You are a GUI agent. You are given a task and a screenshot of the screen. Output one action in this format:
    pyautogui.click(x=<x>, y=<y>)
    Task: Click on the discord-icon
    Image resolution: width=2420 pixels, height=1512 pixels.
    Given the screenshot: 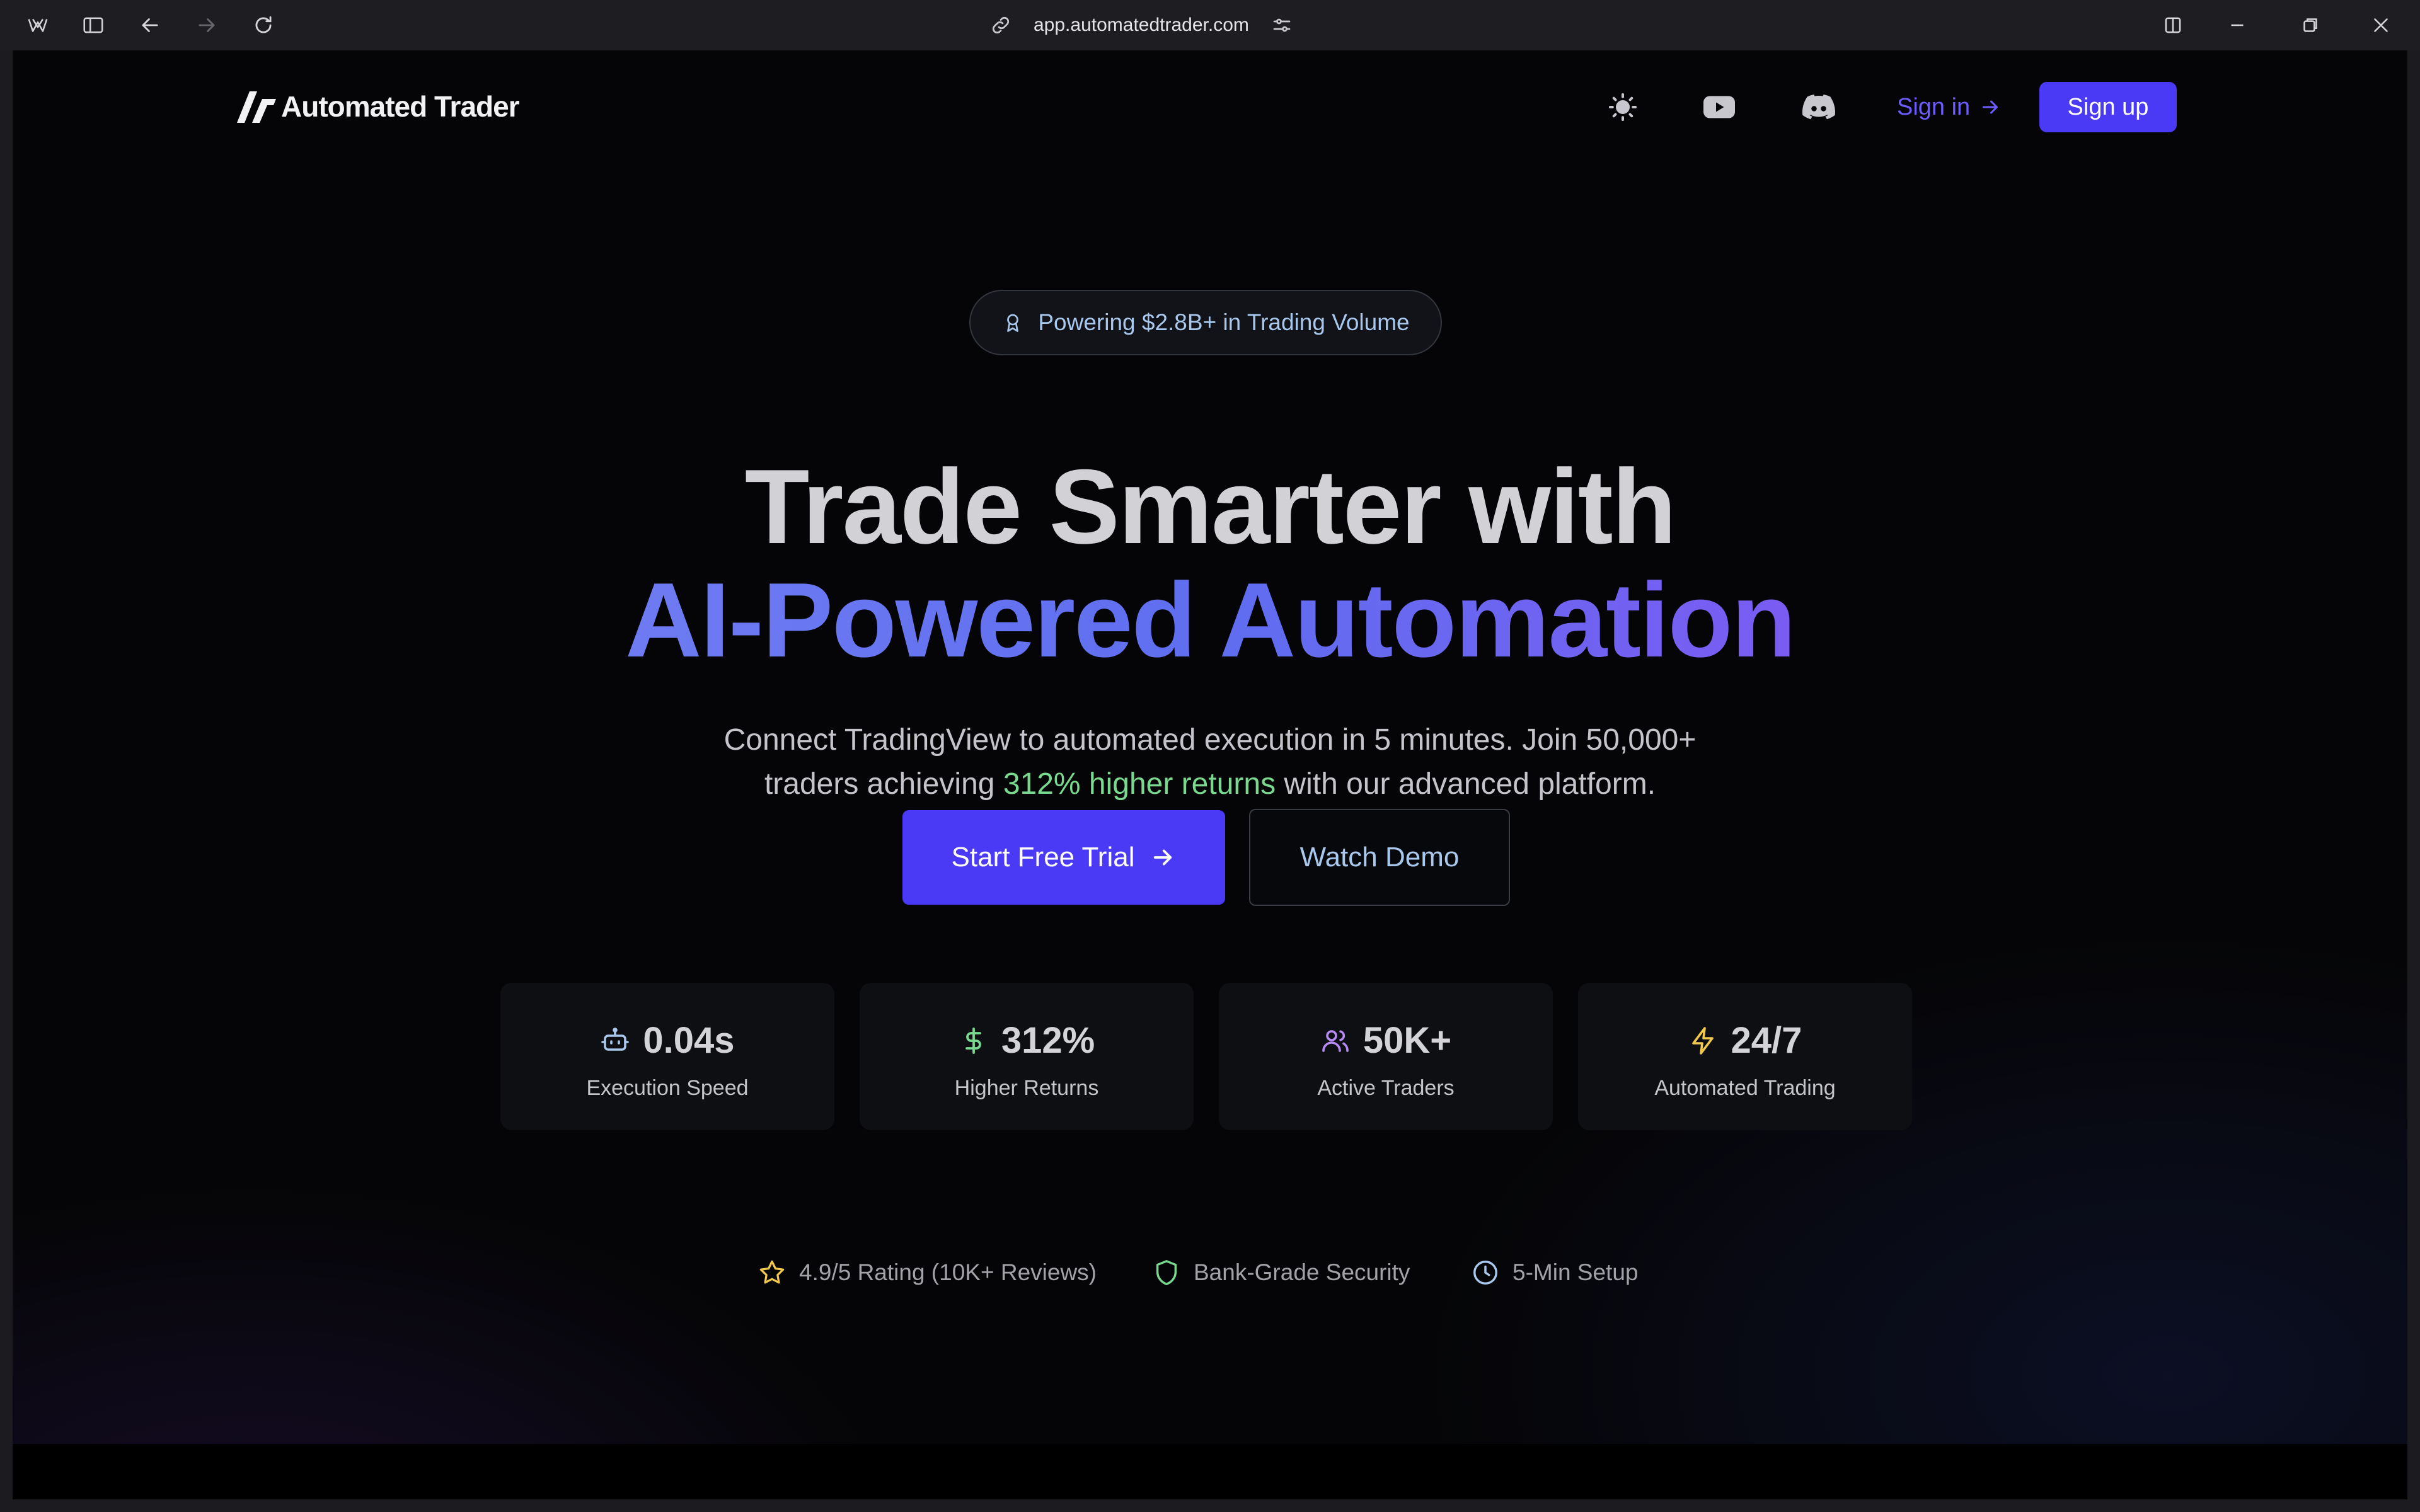 What is the action you would take?
    pyautogui.click(x=1819, y=107)
    